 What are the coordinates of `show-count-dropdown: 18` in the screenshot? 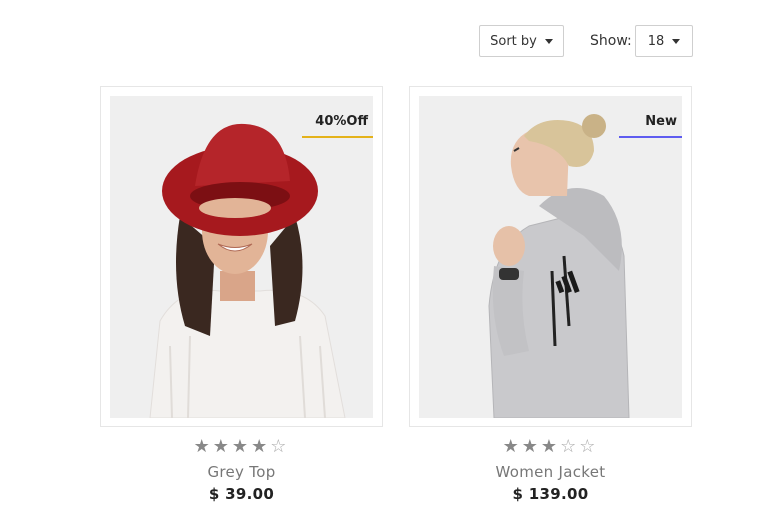 It's located at (664, 41).